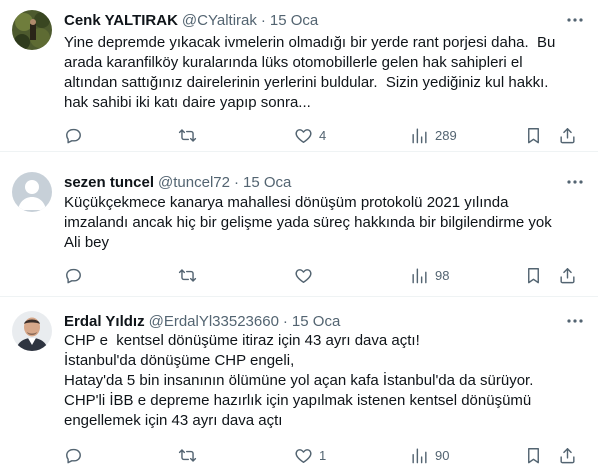  What do you see at coordinates (179, 360) in the screenshot?
I see `tweet-text-line: İstanbul'da dönüşüme CHP engeli,` at bounding box center [179, 360].